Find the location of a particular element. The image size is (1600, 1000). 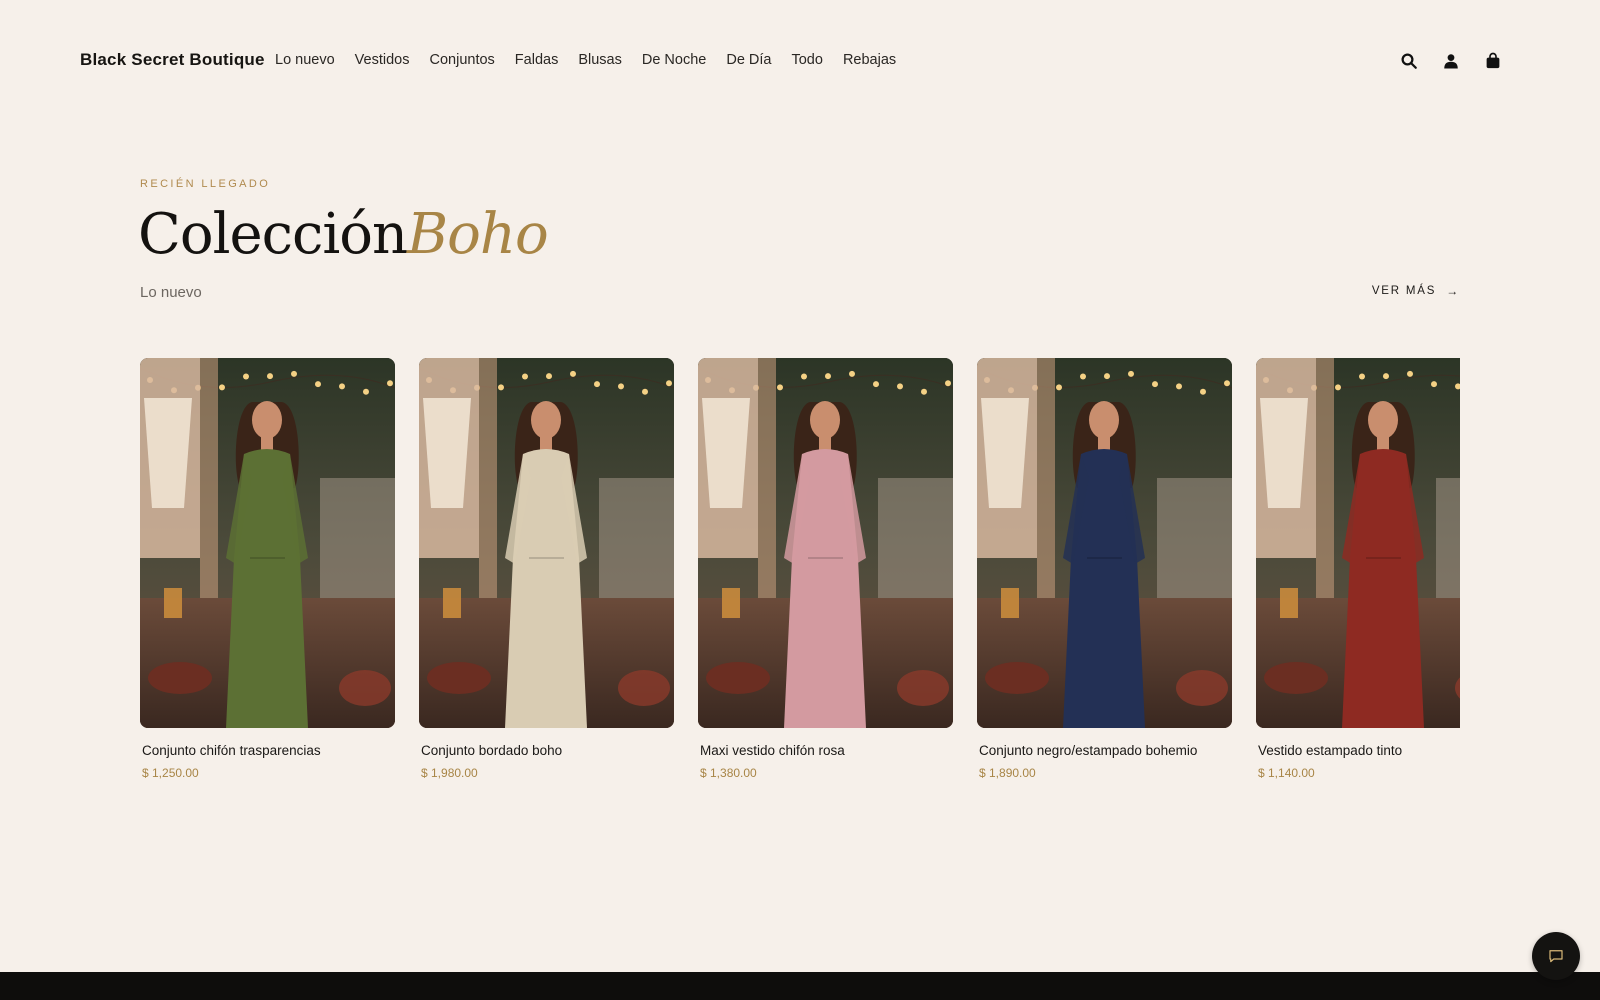

product-price: $ 1,140.00 is located at coordinates (1286, 773).